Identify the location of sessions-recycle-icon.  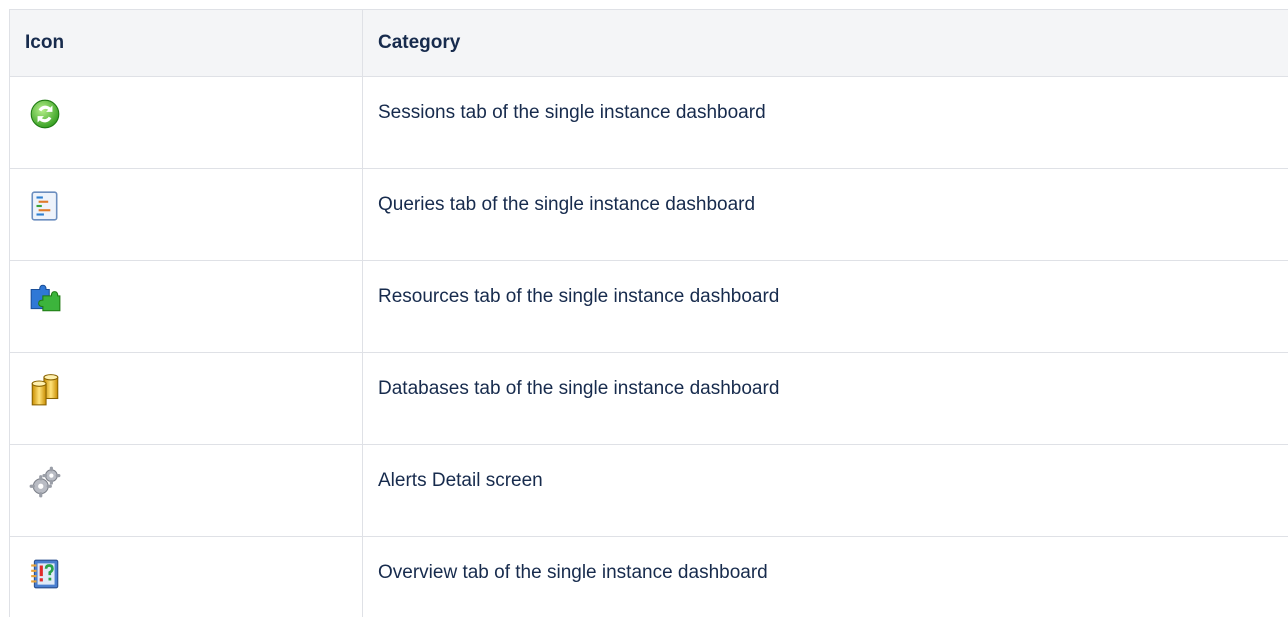
(45, 114).